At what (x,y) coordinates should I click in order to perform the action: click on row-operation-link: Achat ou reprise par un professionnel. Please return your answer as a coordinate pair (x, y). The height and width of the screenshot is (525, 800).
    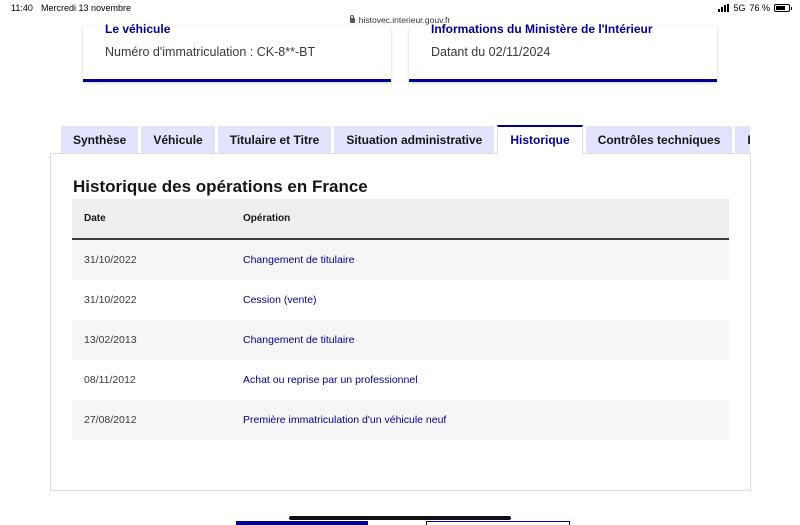
    Looking at the image, I should click on (486, 380).